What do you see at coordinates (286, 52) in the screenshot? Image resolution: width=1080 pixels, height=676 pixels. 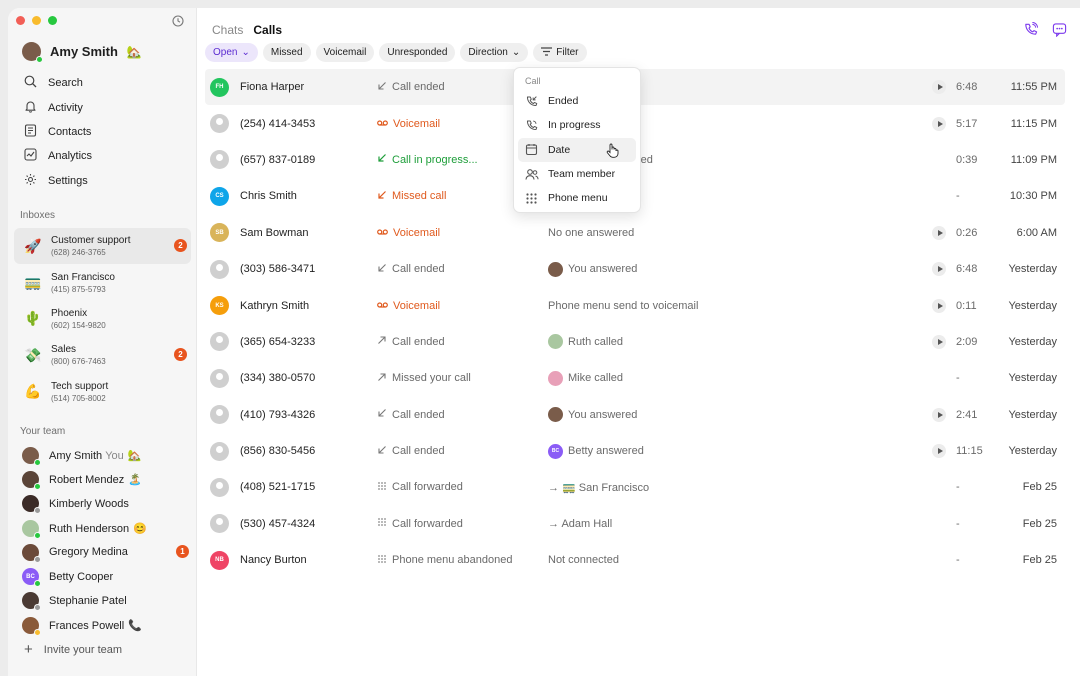 I see `filter-missed: Missed` at bounding box center [286, 52].